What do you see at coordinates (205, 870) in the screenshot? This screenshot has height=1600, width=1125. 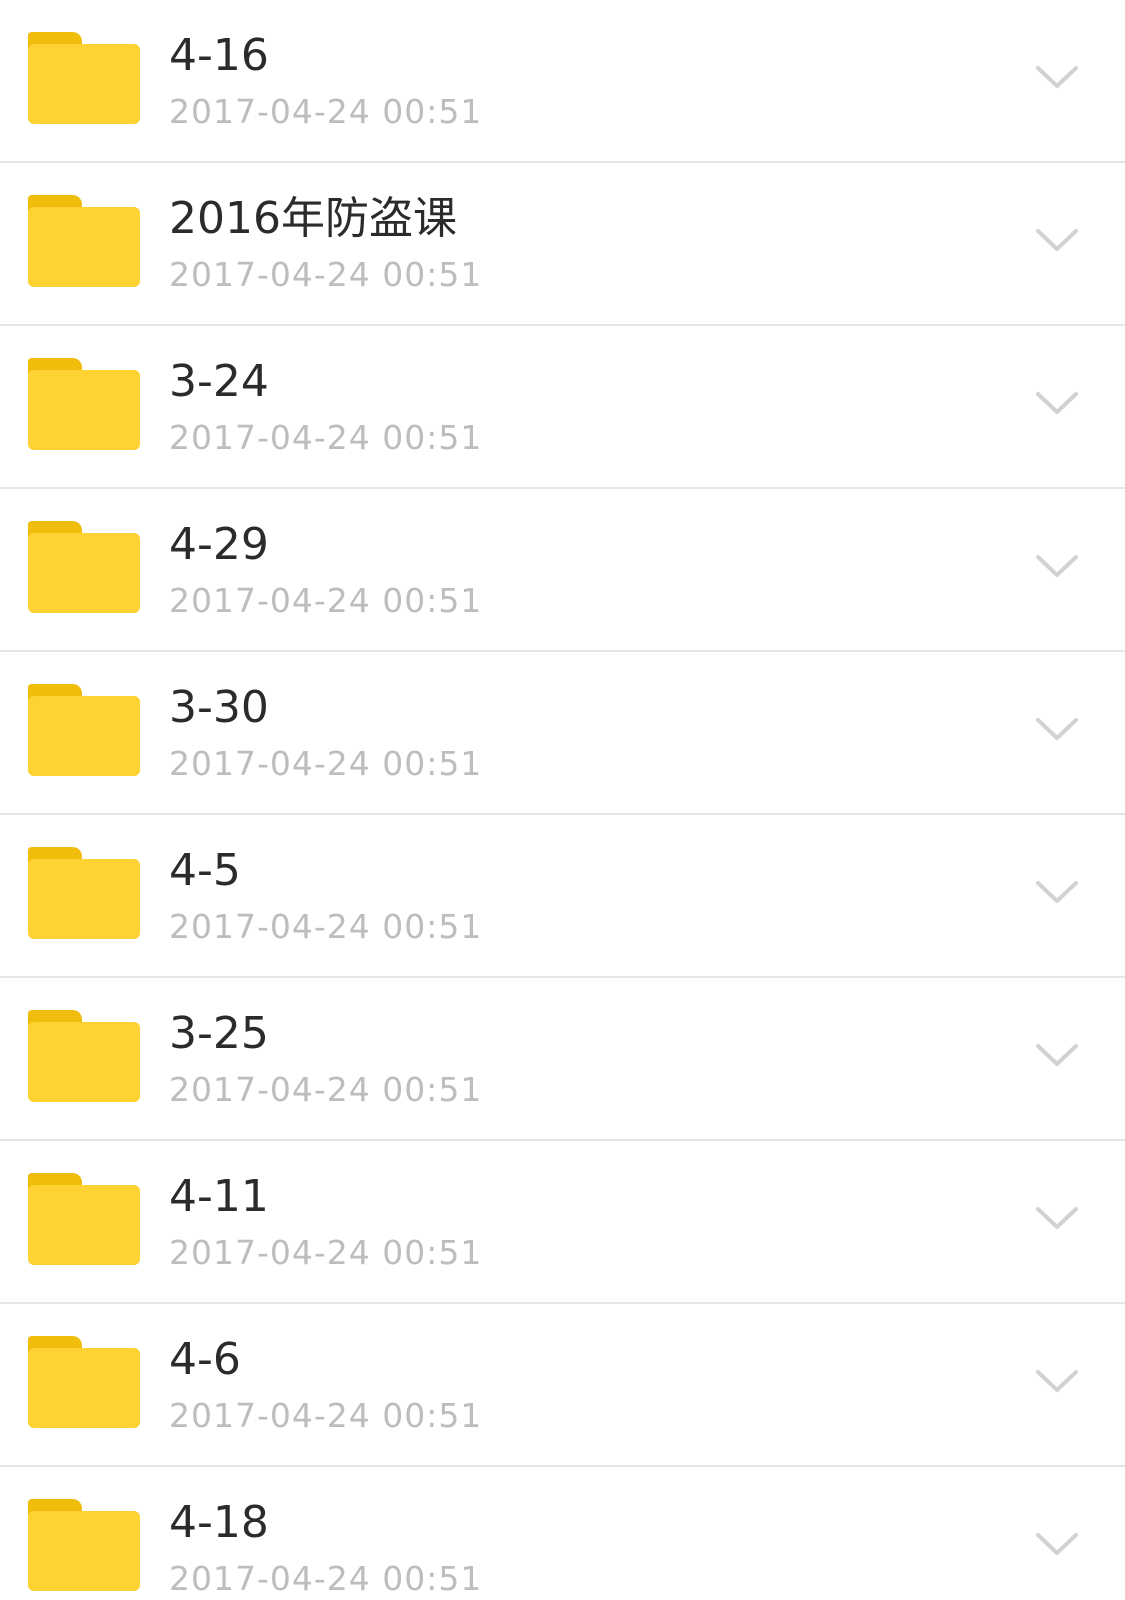 I see `file-name: 4-5` at bounding box center [205, 870].